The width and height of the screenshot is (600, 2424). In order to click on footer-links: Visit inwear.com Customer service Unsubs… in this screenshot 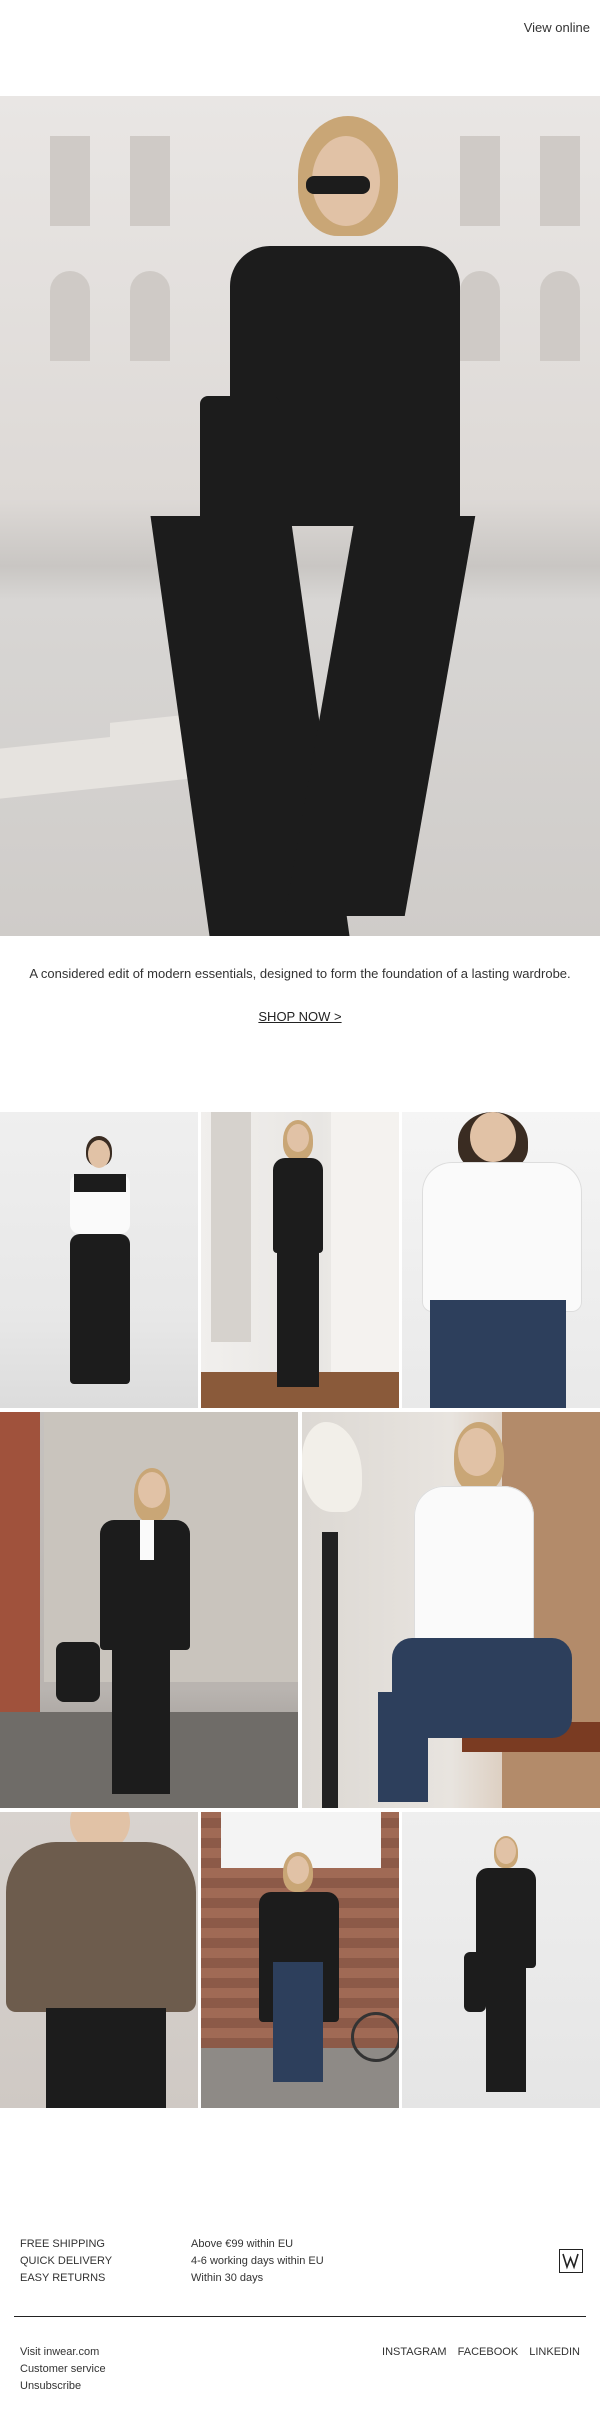, I will do `click(63, 2369)`.